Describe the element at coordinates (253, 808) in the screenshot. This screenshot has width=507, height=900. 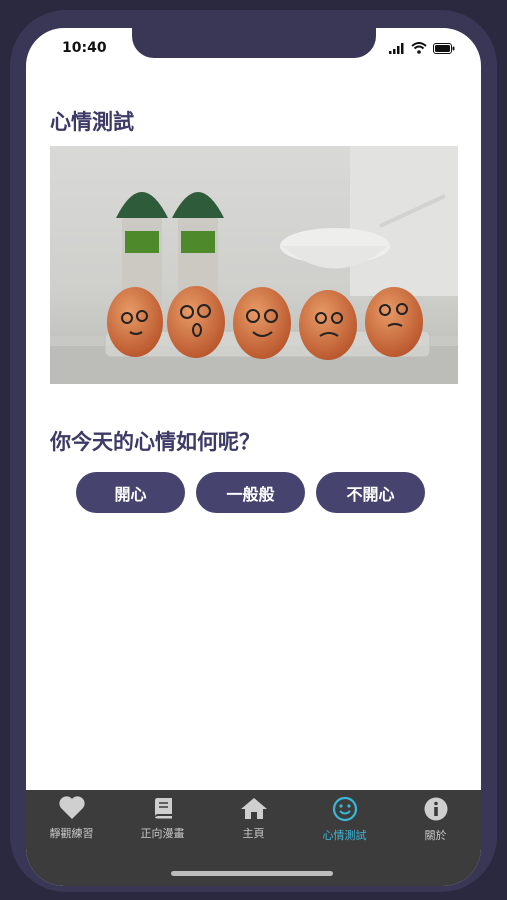
I see `home-icon` at that location.